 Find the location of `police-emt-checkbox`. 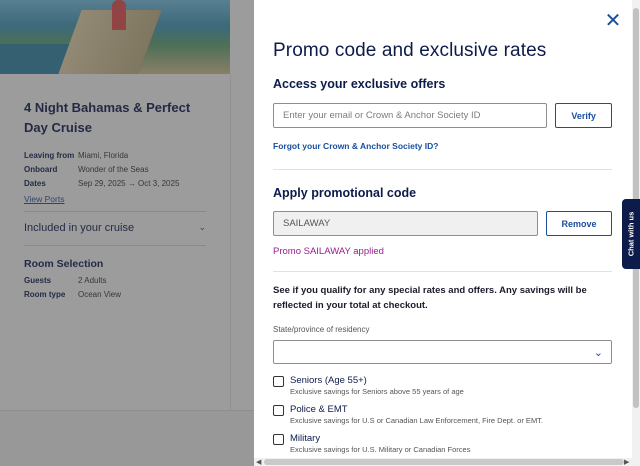

police-emt-checkbox is located at coordinates (278, 410).